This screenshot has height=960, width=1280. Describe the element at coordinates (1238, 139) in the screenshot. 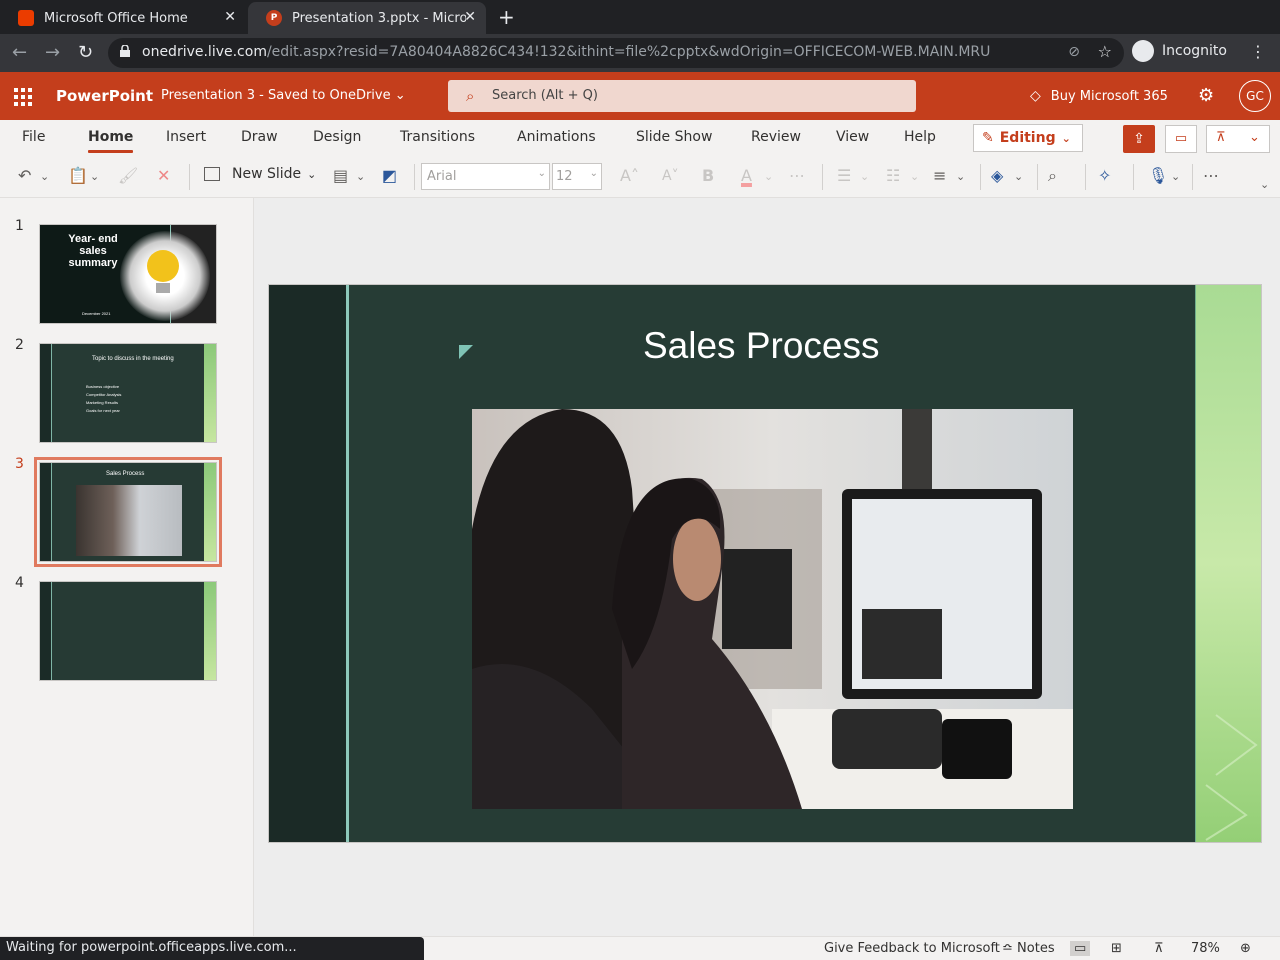

I see `present-button: ⊼ ⌄` at that location.